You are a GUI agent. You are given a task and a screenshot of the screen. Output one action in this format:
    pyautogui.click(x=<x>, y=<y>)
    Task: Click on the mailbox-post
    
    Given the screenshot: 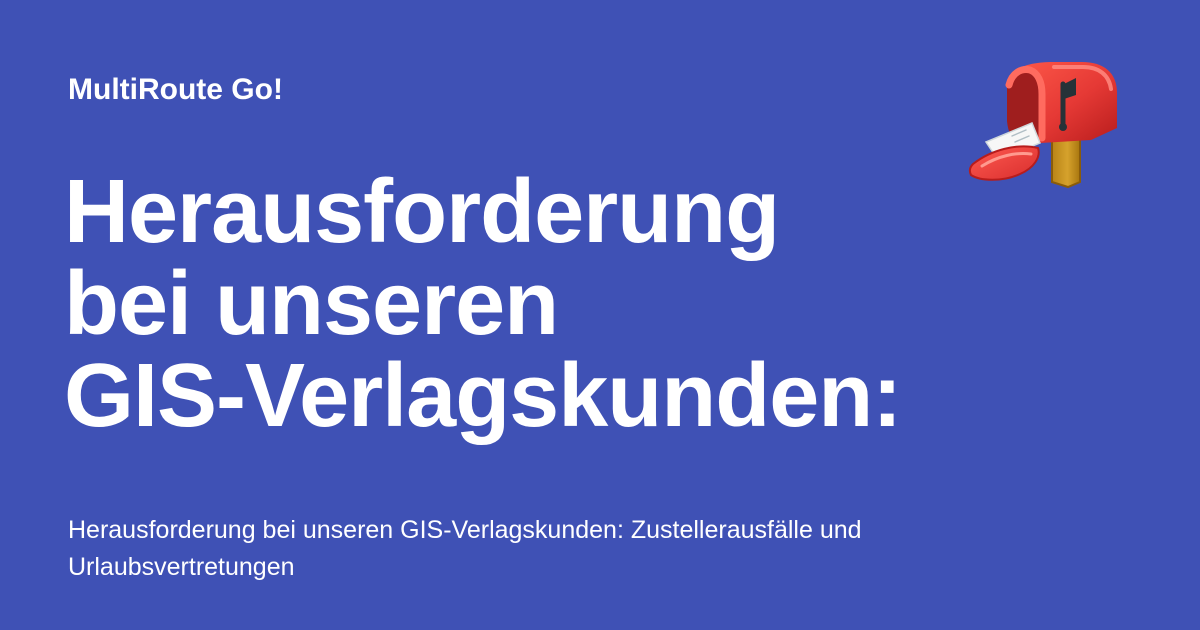 What is the action you would take?
    pyautogui.click(x=1066, y=163)
    